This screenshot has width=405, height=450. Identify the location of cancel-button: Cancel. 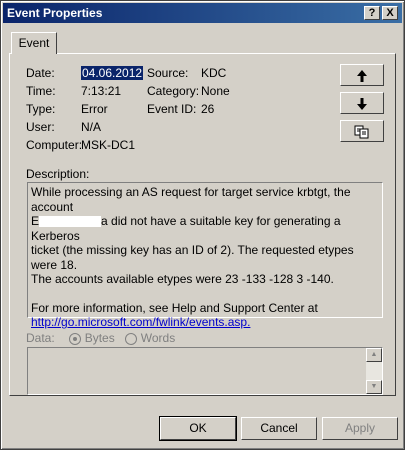
(279, 428).